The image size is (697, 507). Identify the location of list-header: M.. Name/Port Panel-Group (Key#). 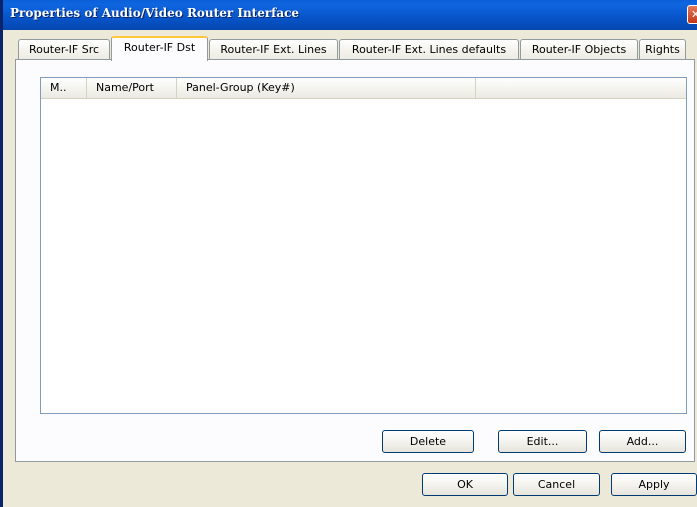
(363, 88).